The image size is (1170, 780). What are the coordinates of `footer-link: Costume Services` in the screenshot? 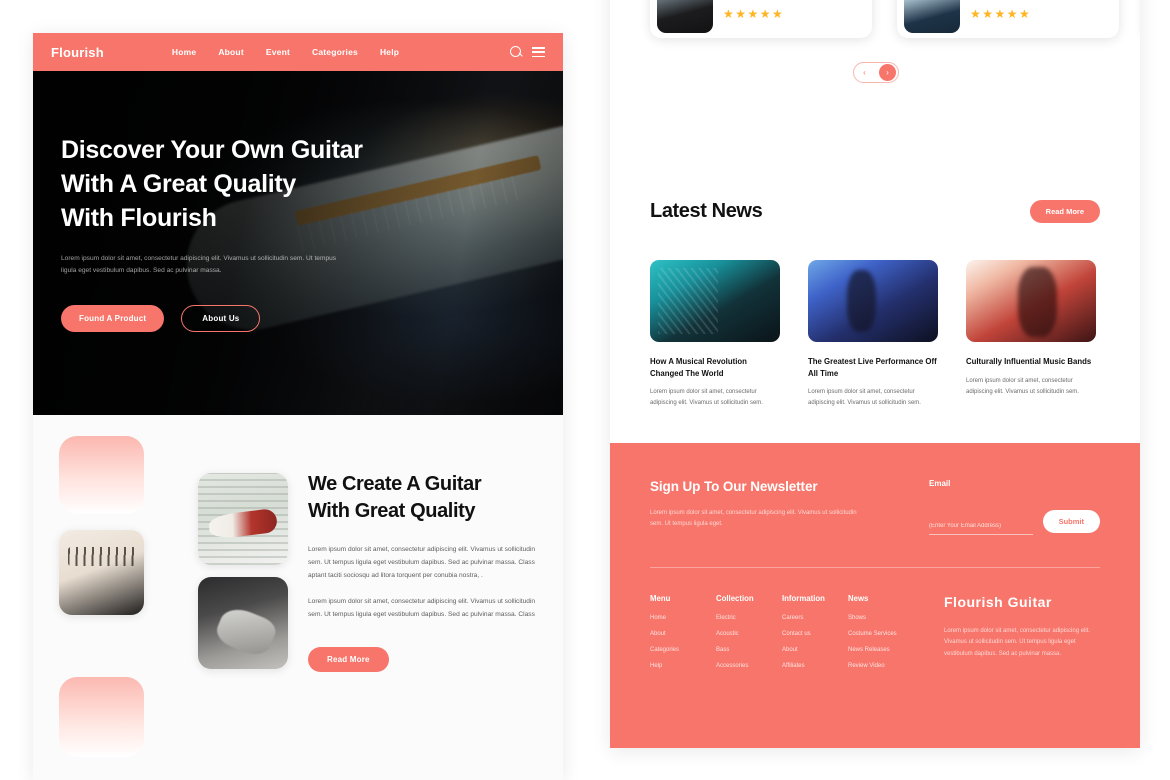 It's located at (881, 634).